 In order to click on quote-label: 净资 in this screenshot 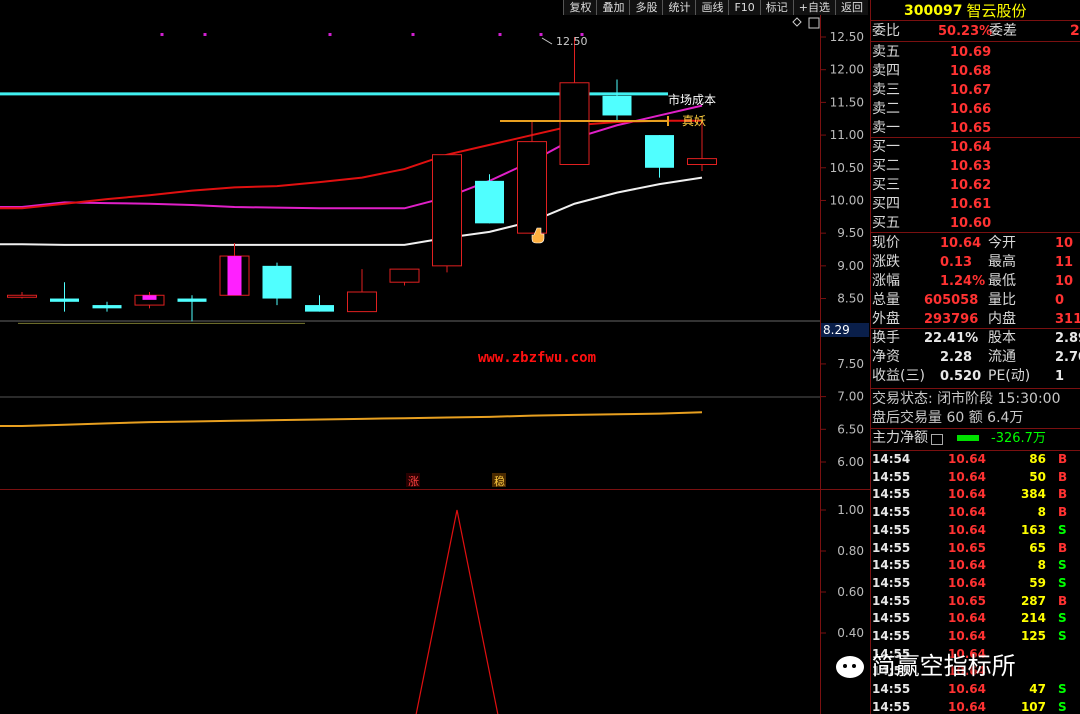, I will do `click(886, 357)`.